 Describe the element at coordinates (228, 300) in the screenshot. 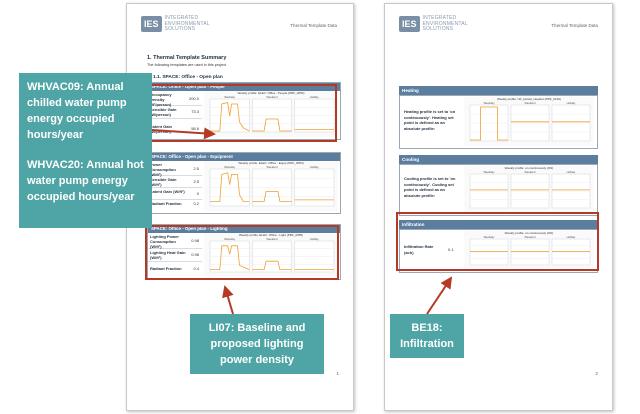

I see `li07-arrow` at that location.